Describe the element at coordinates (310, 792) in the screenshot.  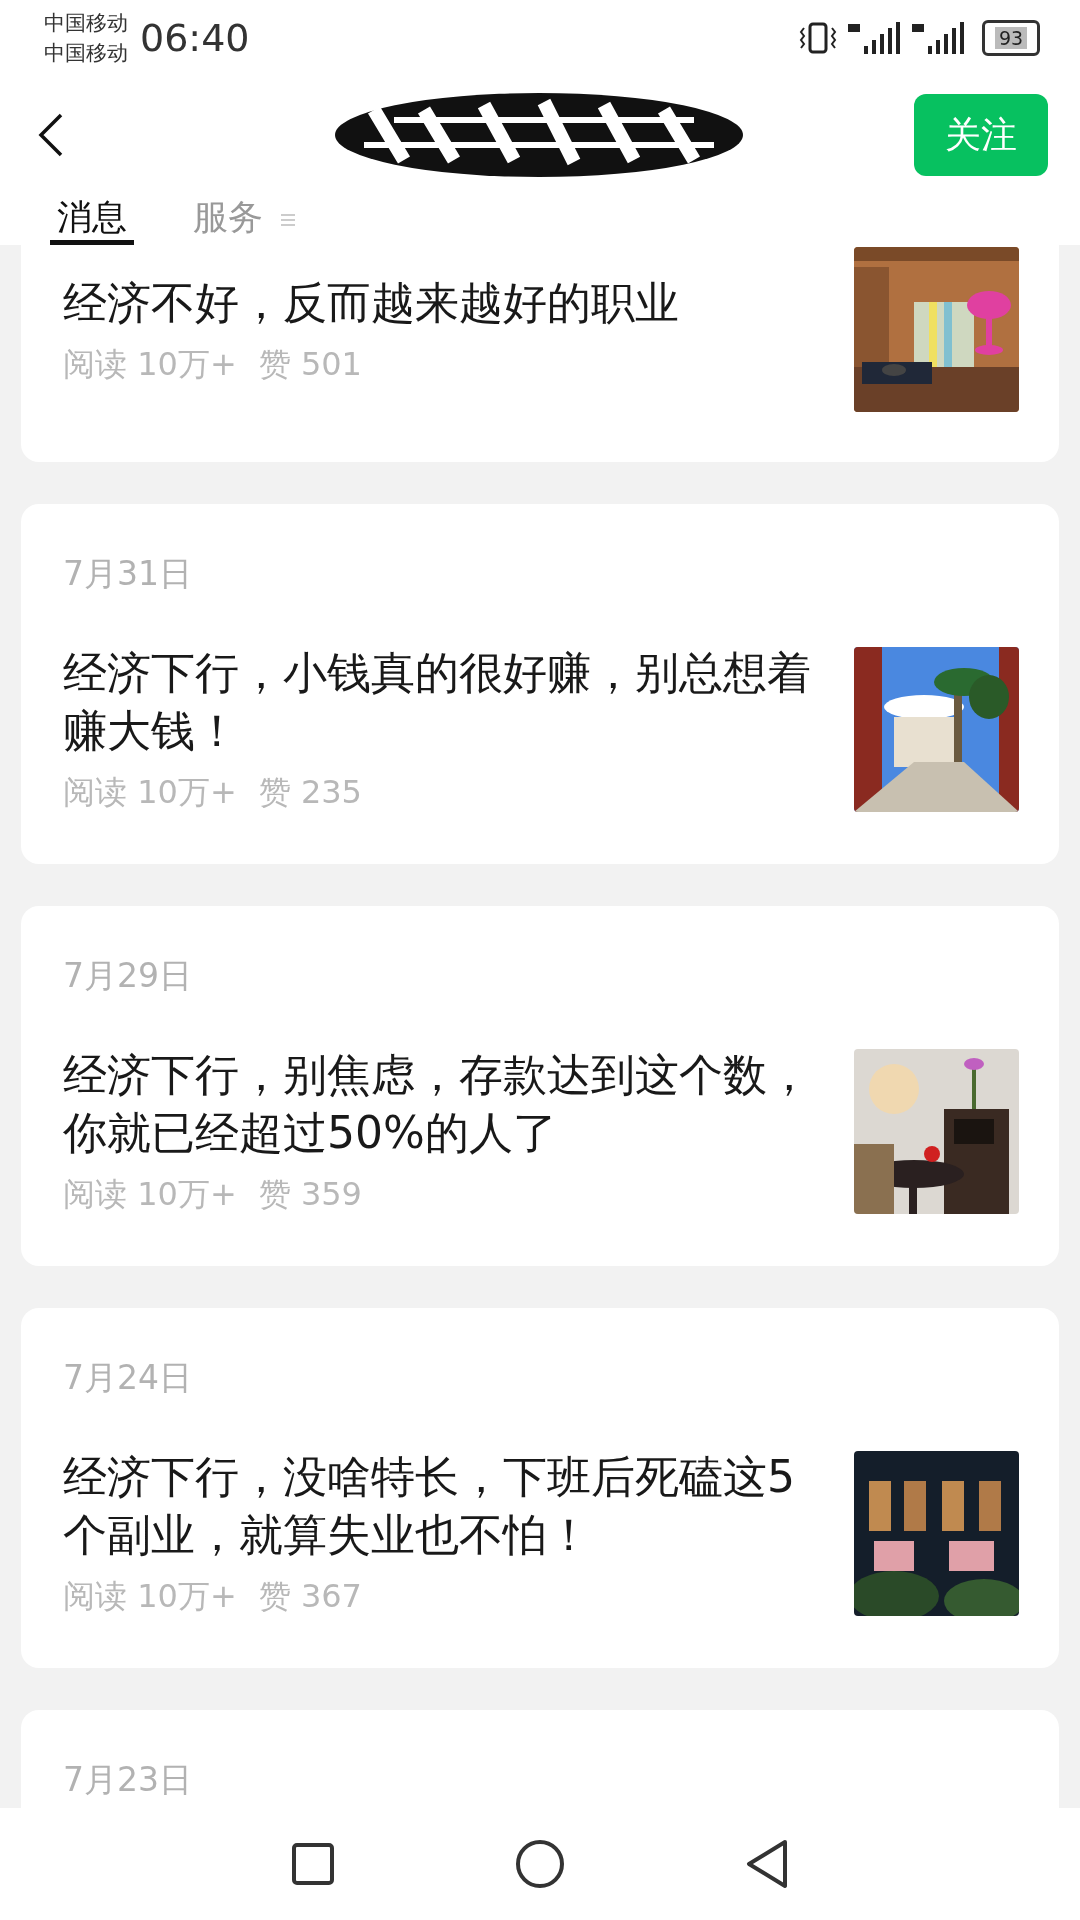
I see `like-count: 赞 235` at that location.